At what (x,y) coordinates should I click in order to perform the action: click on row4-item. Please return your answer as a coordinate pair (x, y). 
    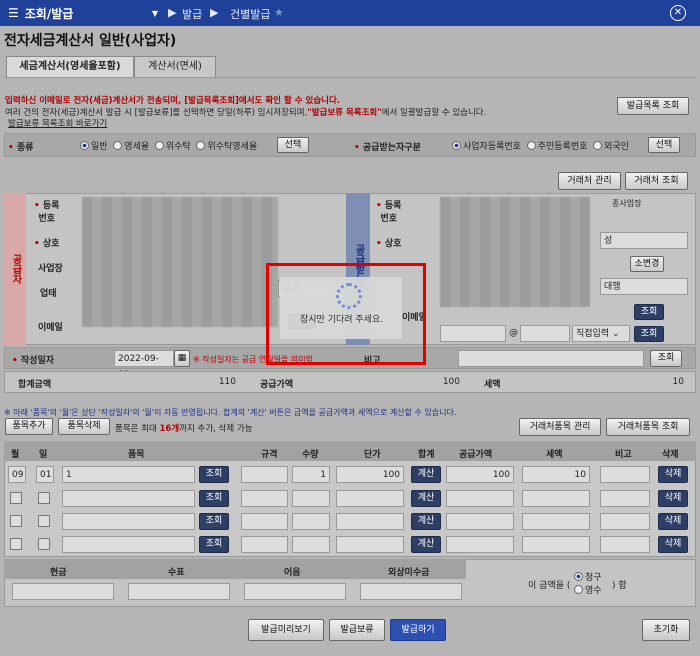
    Looking at the image, I should click on (128, 544).